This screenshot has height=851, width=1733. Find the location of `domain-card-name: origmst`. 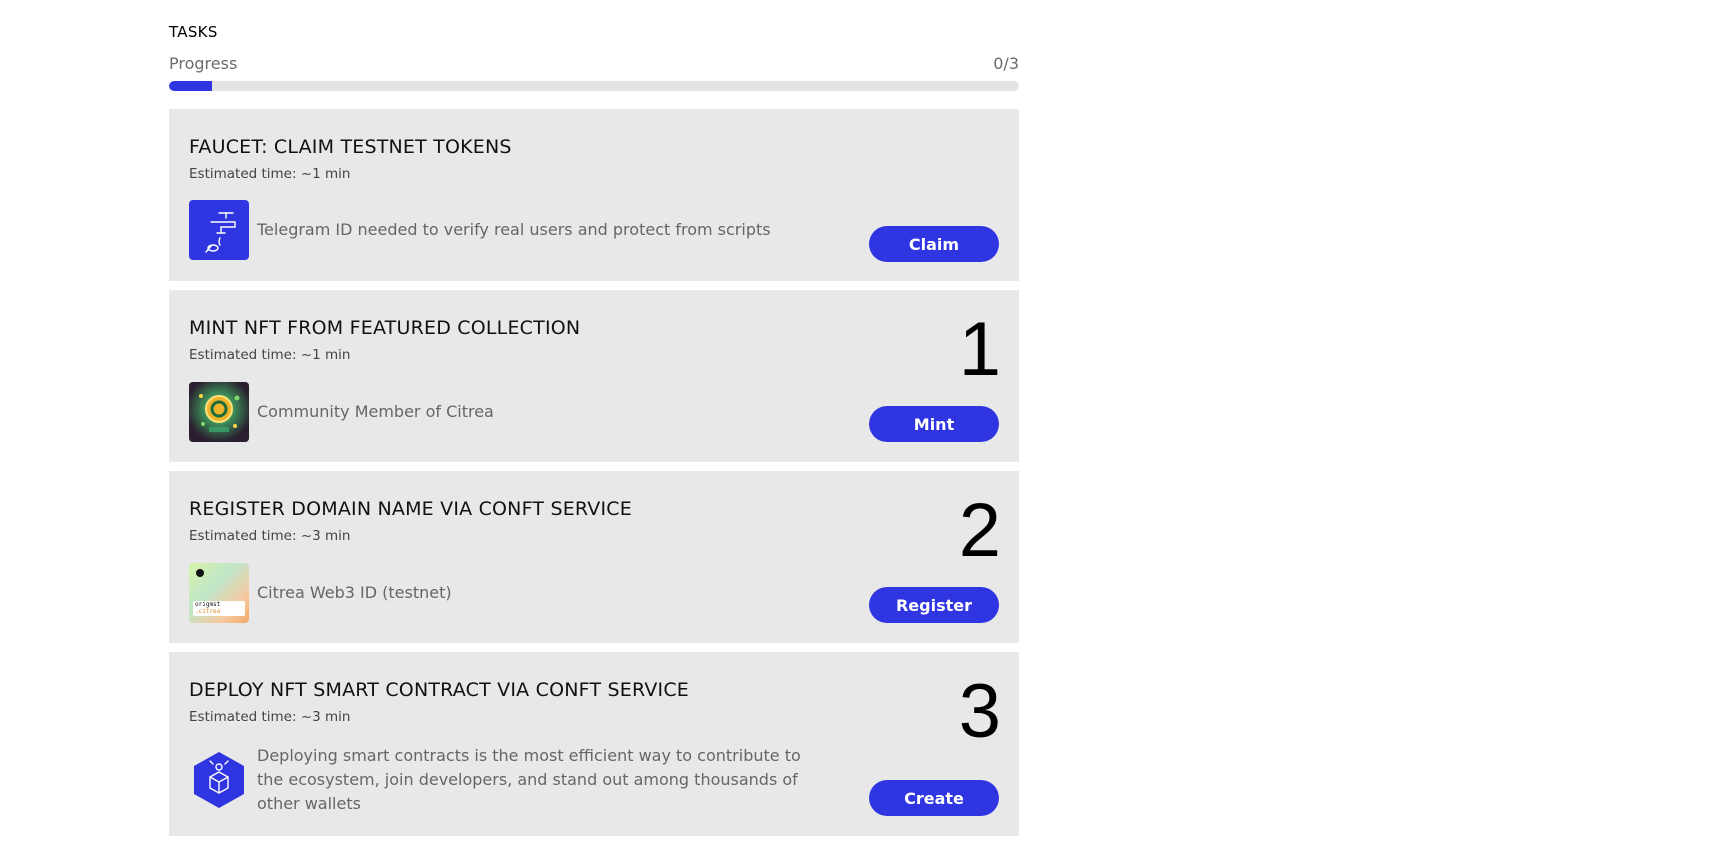

domain-card-name: origmst is located at coordinates (208, 604).